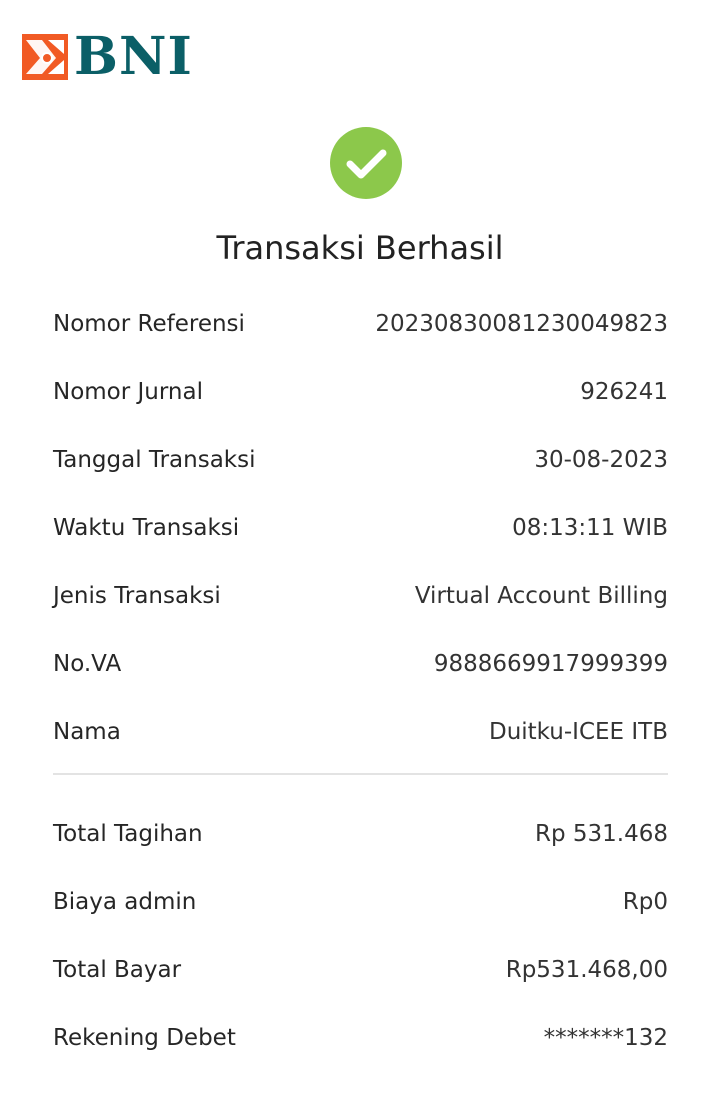  Describe the element at coordinates (87, 664) in the screenshot. I see `detail-label: No.VA` at that location.